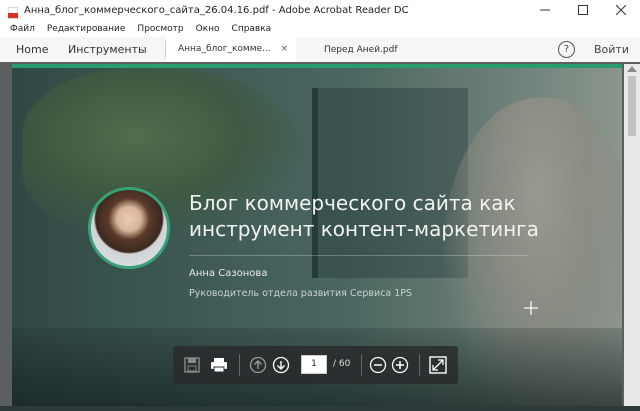  Describe the element at coordinates (219, 365) in the screenshot. I see `print-icon` at that location.